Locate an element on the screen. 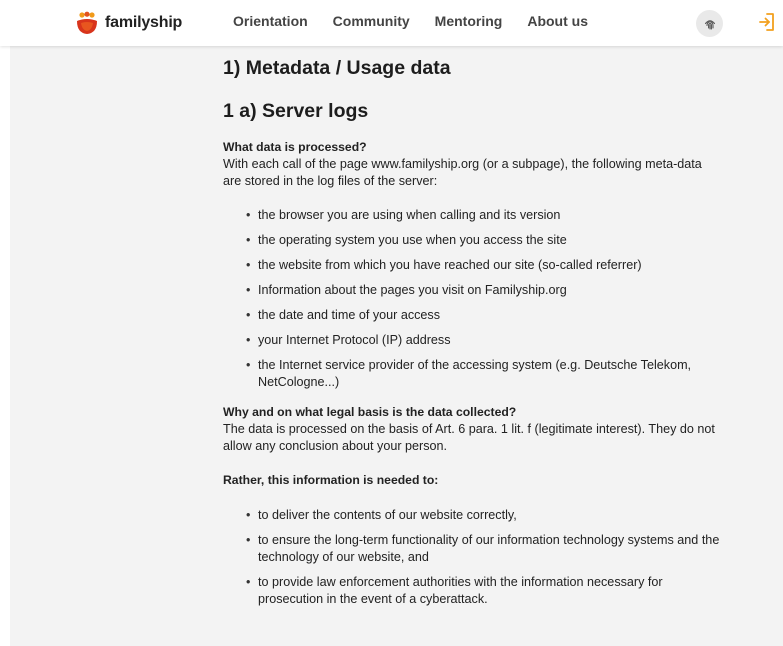 This screenshot has height=646, width=783. fingerprint-icon is located at coordinates (709, 24).